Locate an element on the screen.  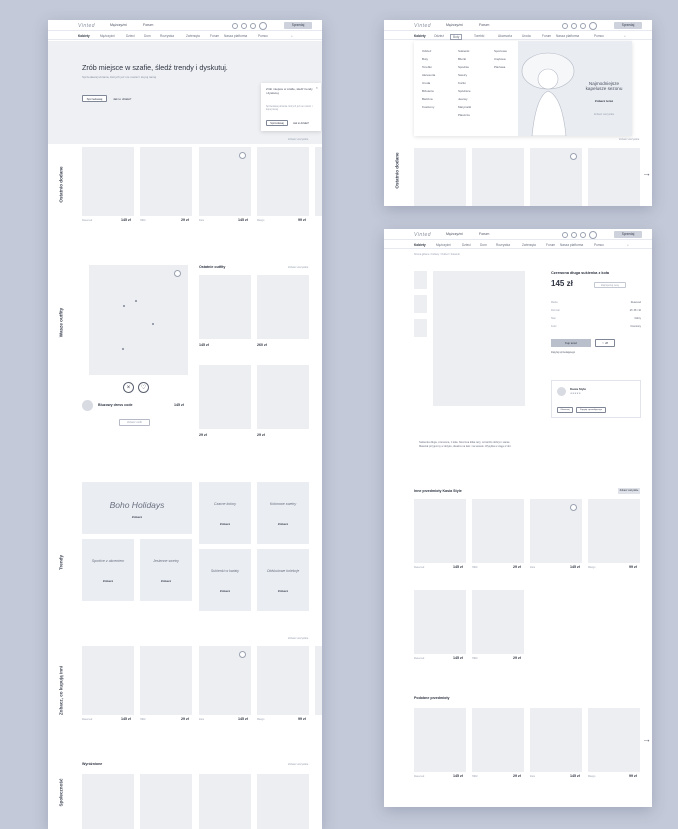
see-all-button: Zobacz wszystkie is located at coordinates (629, 491).